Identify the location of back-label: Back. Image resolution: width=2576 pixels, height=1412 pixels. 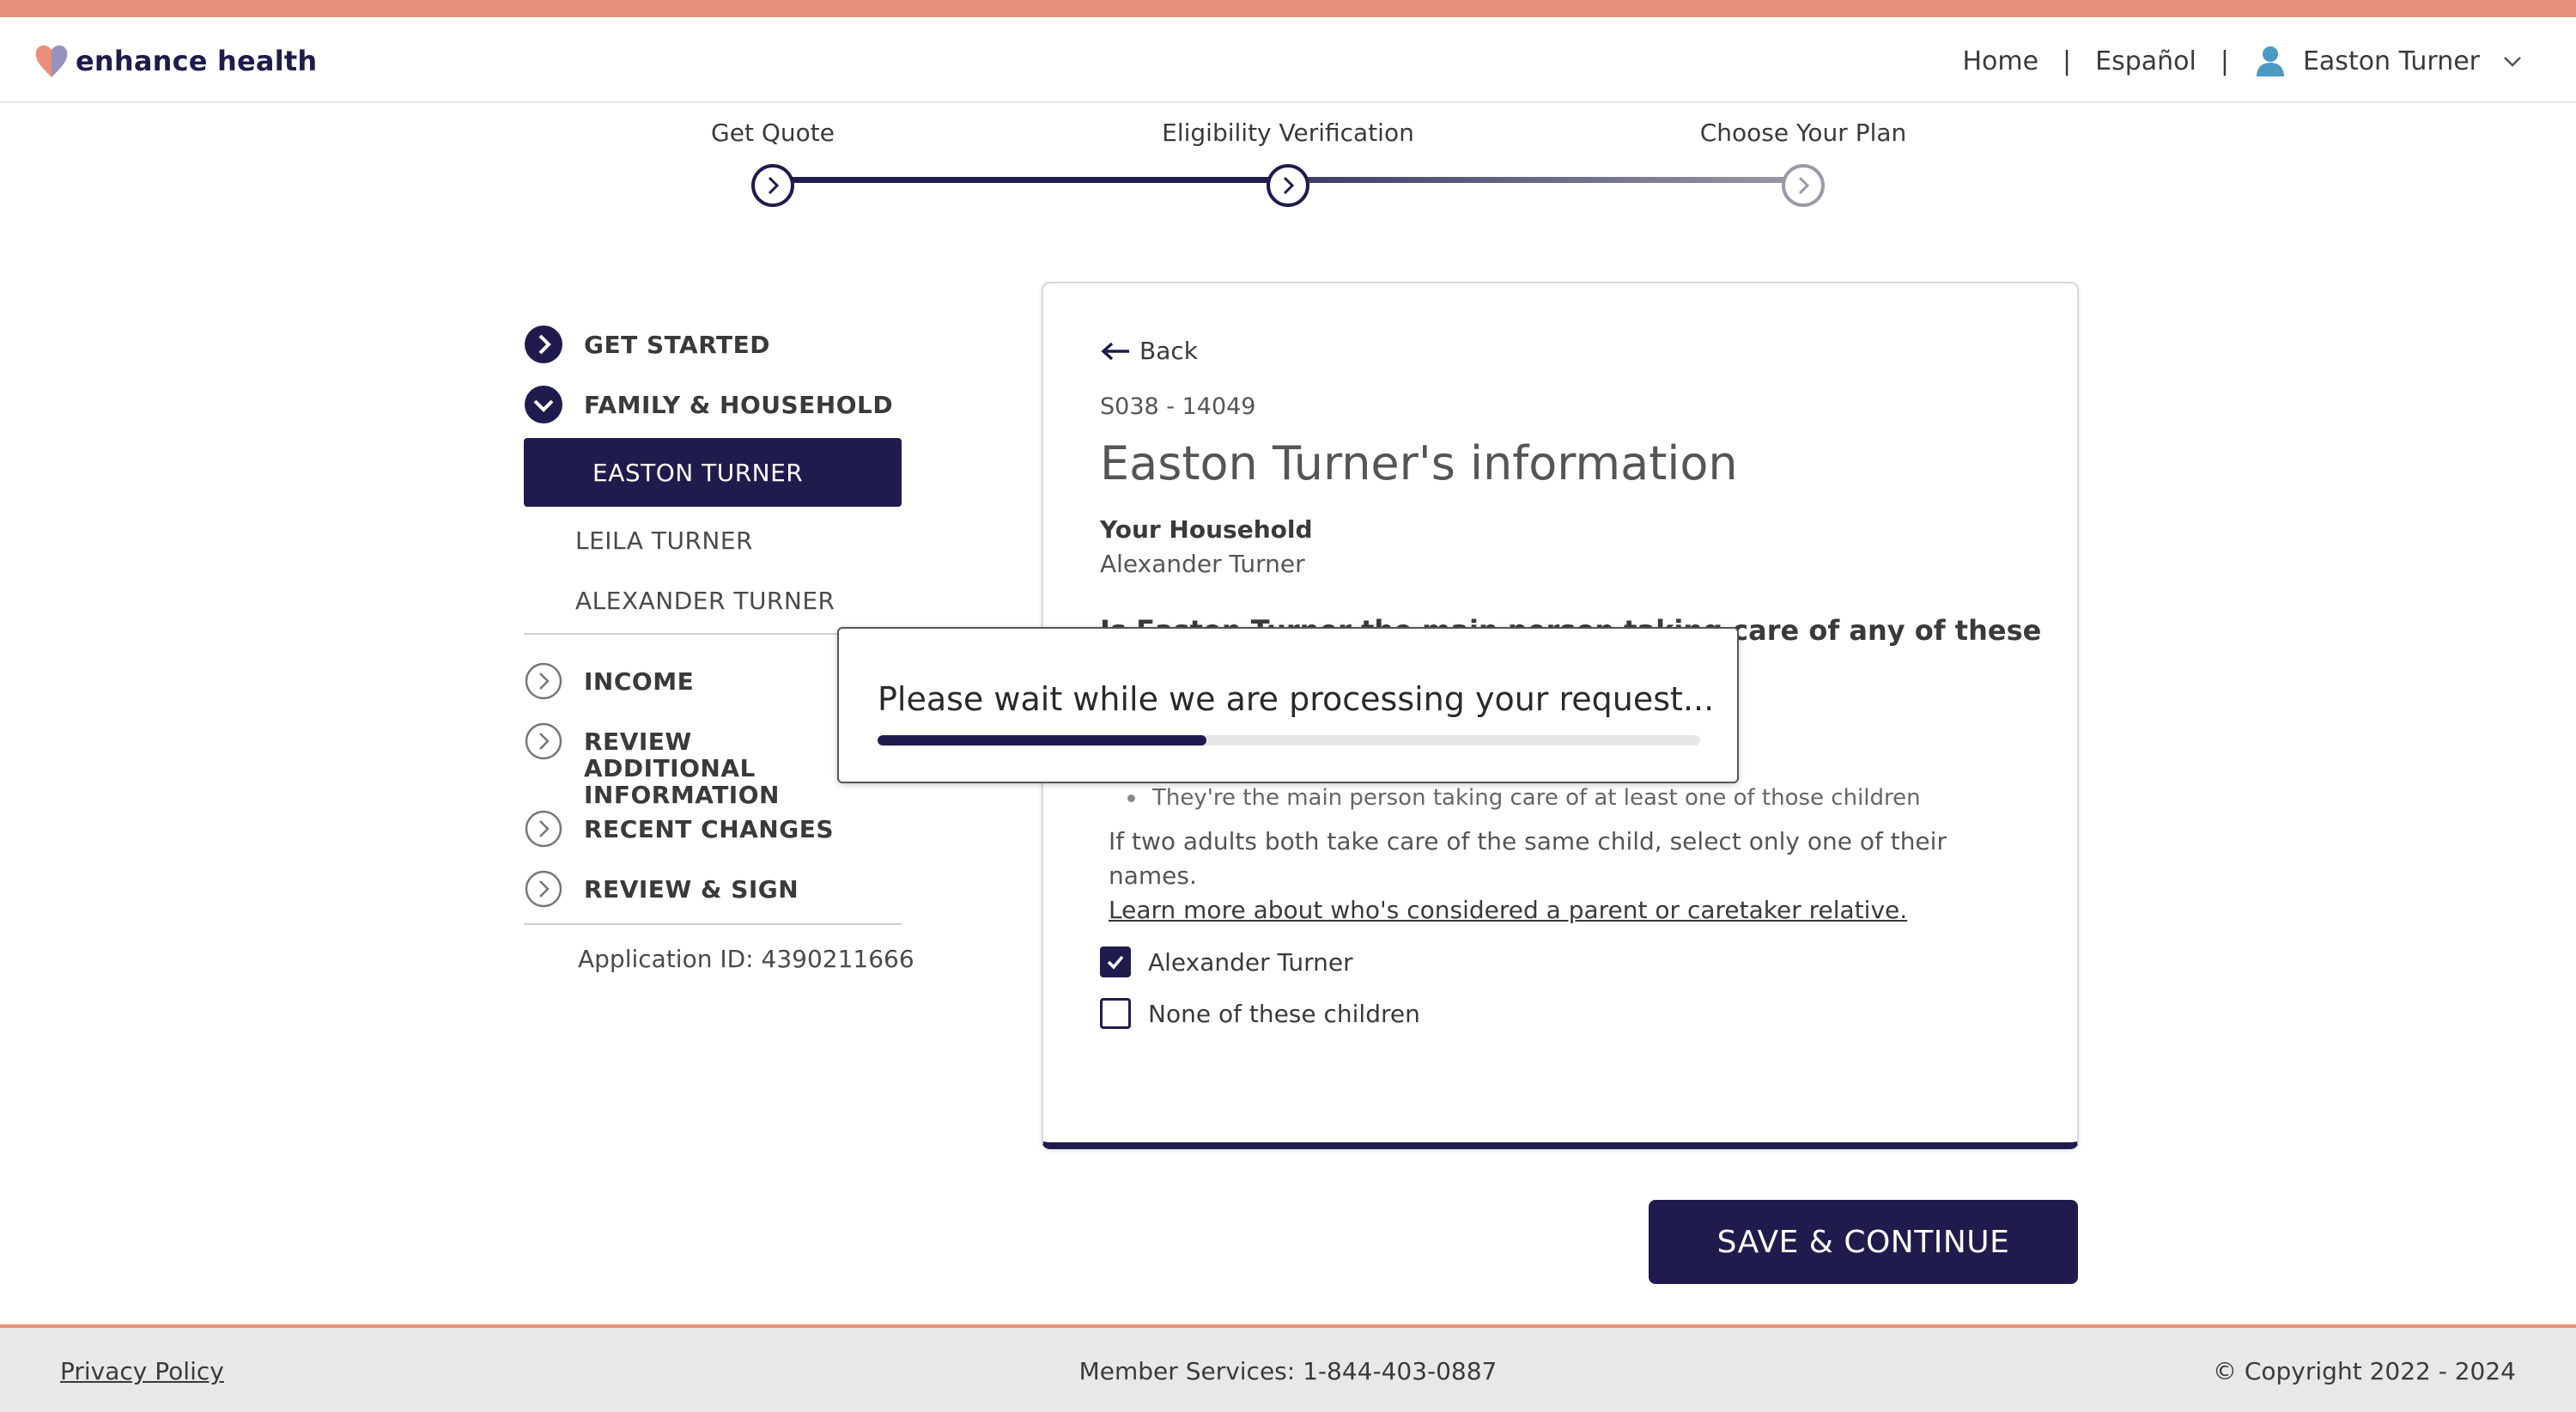
(1169, 351).